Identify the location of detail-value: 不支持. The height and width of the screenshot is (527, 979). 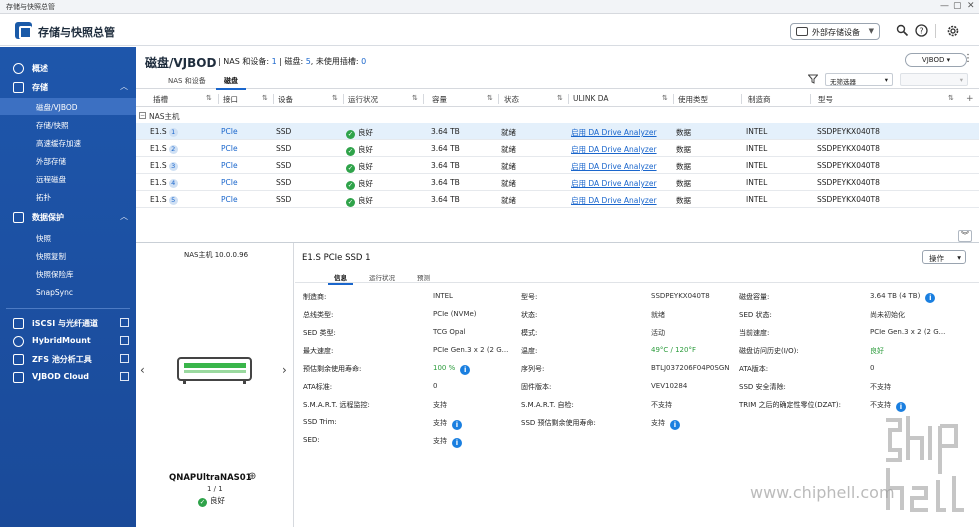
(661, 405).